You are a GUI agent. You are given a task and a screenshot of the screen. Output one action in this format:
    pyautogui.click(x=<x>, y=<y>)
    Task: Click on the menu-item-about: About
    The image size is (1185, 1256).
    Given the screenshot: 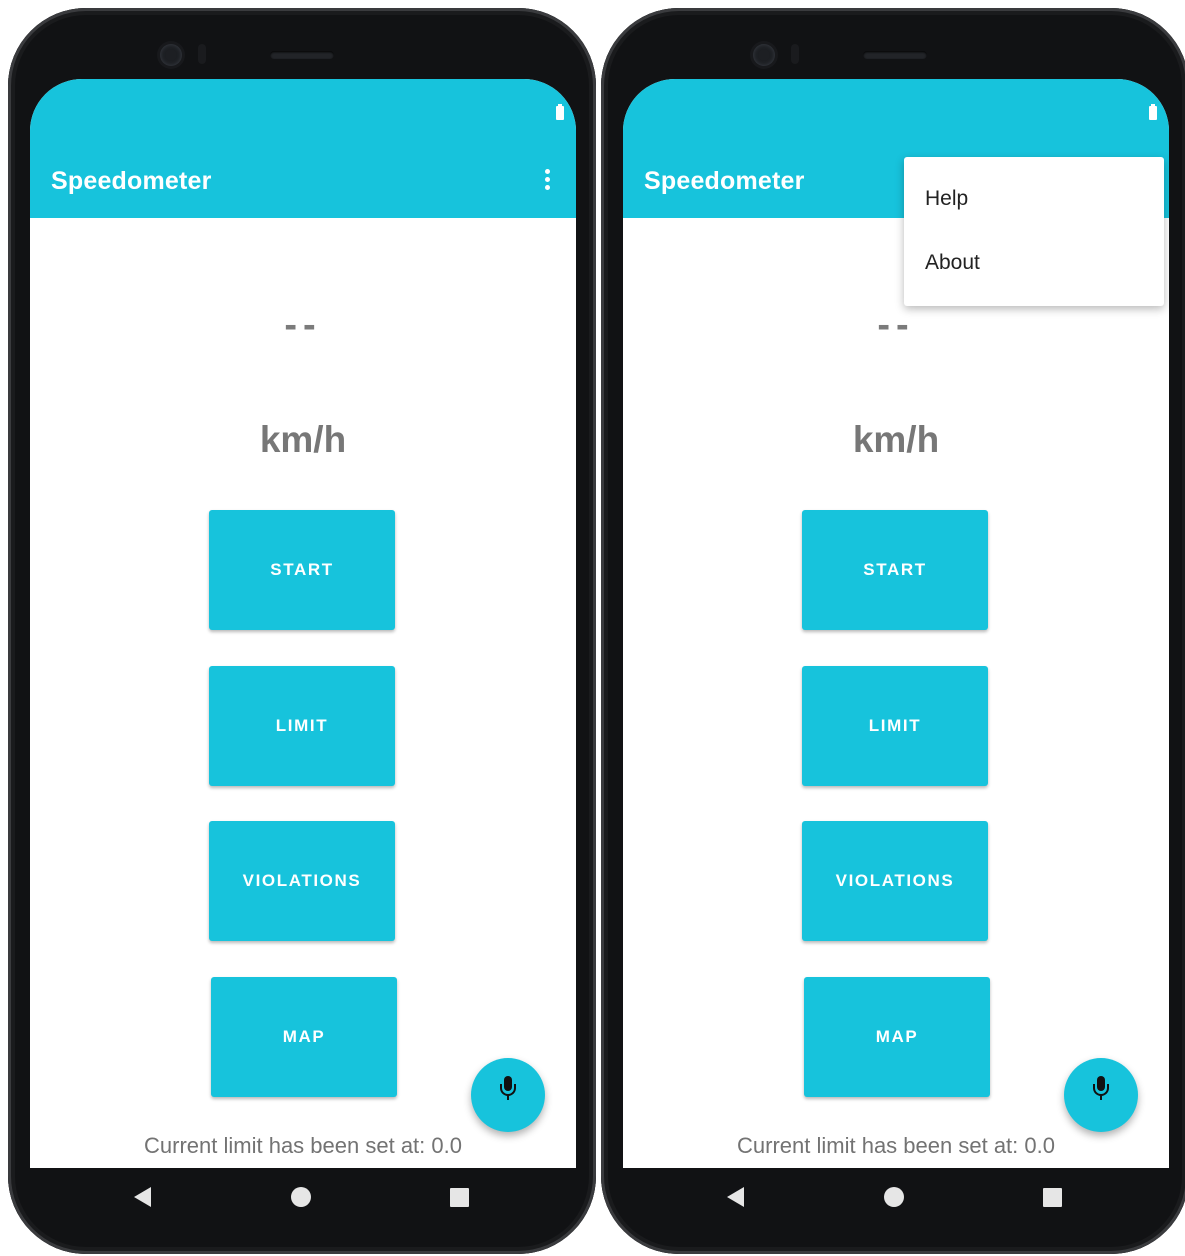 What is the action you would take?
    pyautogui.click(x=952, y=263)
    